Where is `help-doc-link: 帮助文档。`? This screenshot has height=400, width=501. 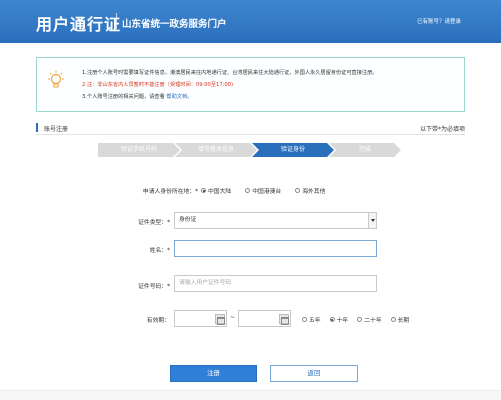 help-doc-link: 帮助文档。 is located at coordinates (179, 97).